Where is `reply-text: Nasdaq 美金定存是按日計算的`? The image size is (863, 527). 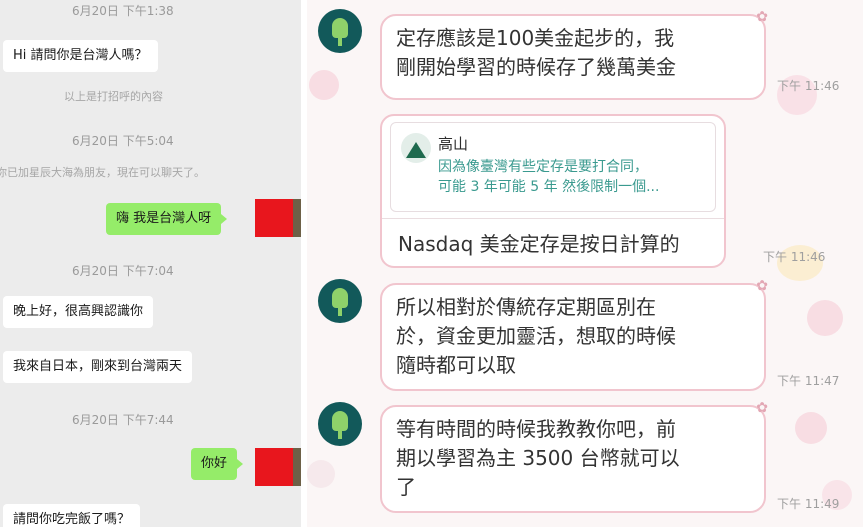
reply-text: Nasdaq 美金定存是按日計算的 is located at coordinates (539, 244).